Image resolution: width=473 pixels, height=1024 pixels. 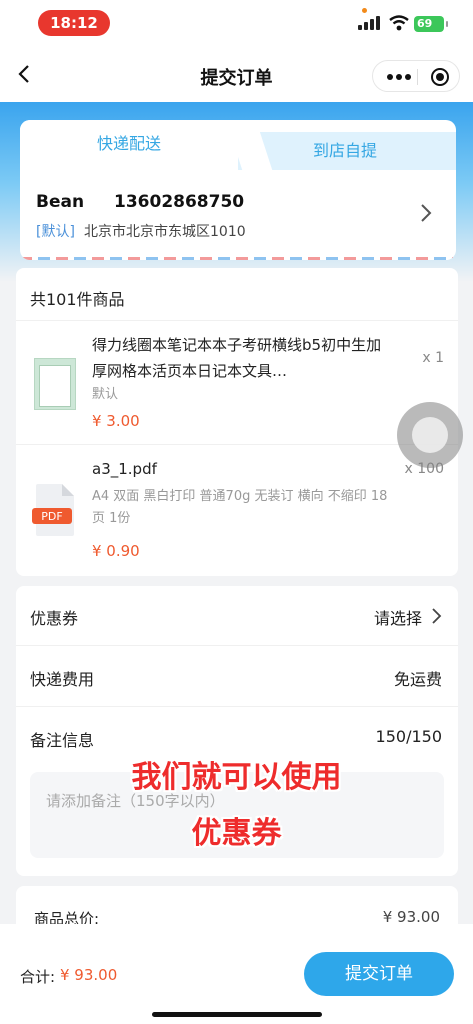 I want to click on capsule-divider, so click(x=417, y=77).